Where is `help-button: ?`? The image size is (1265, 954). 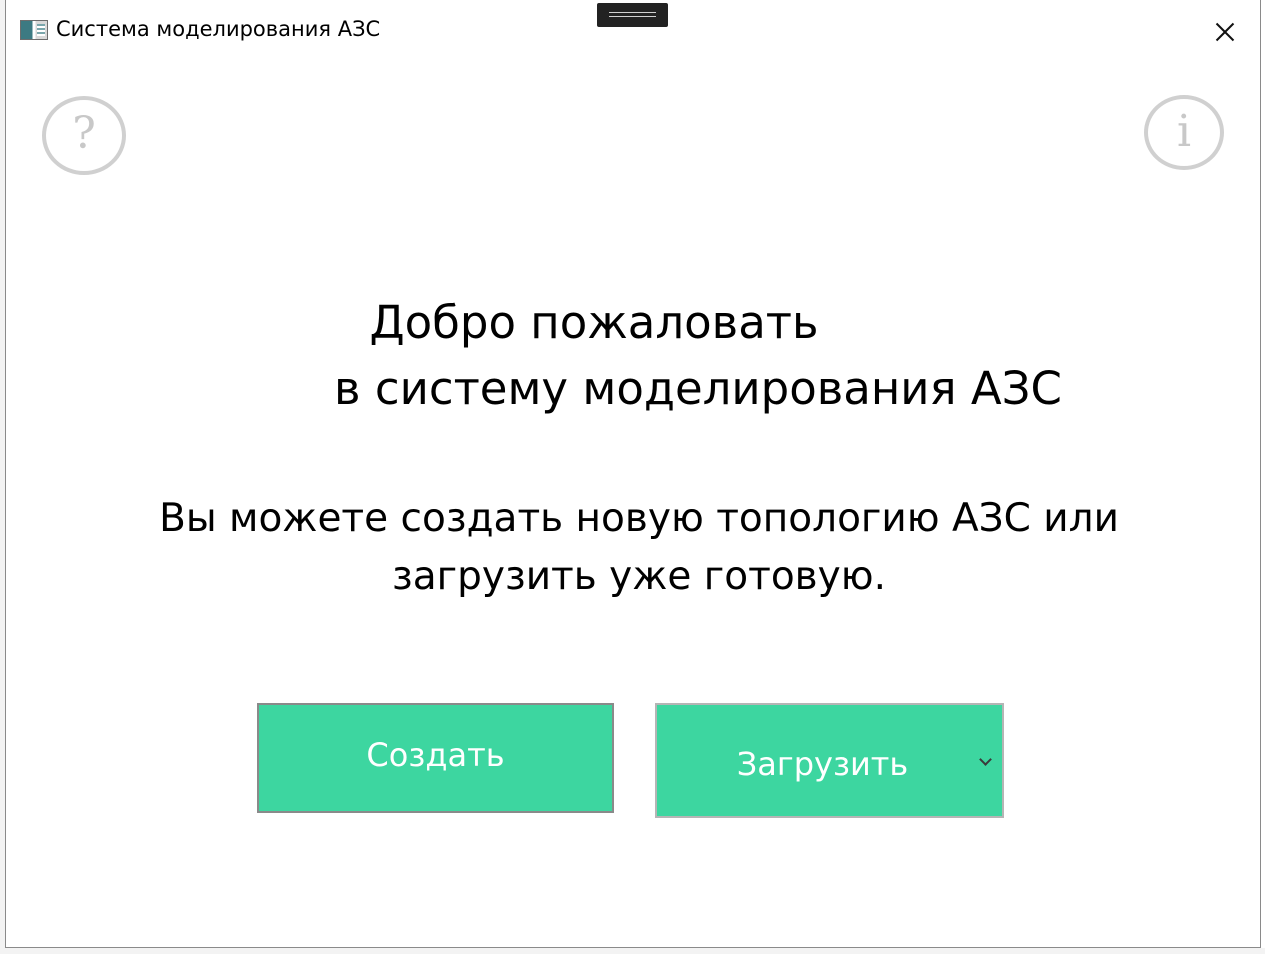
help-button: ? is located at coordinates (84, 135).